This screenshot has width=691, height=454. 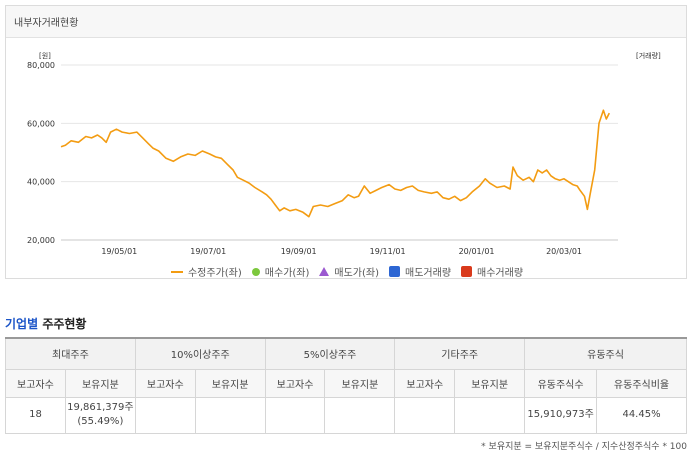 What do you see at coordinates (299, 251) in the screenshot?
I see `x-tick-label: 19/09/01` at bounding box center [299, 251].